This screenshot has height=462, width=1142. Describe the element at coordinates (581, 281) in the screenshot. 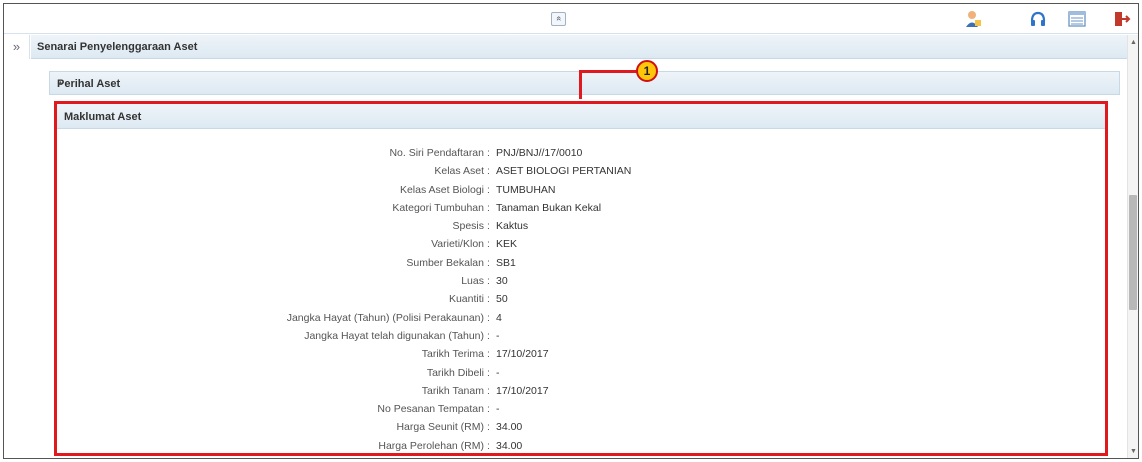

I see `field-row: Luas:30` at that location.